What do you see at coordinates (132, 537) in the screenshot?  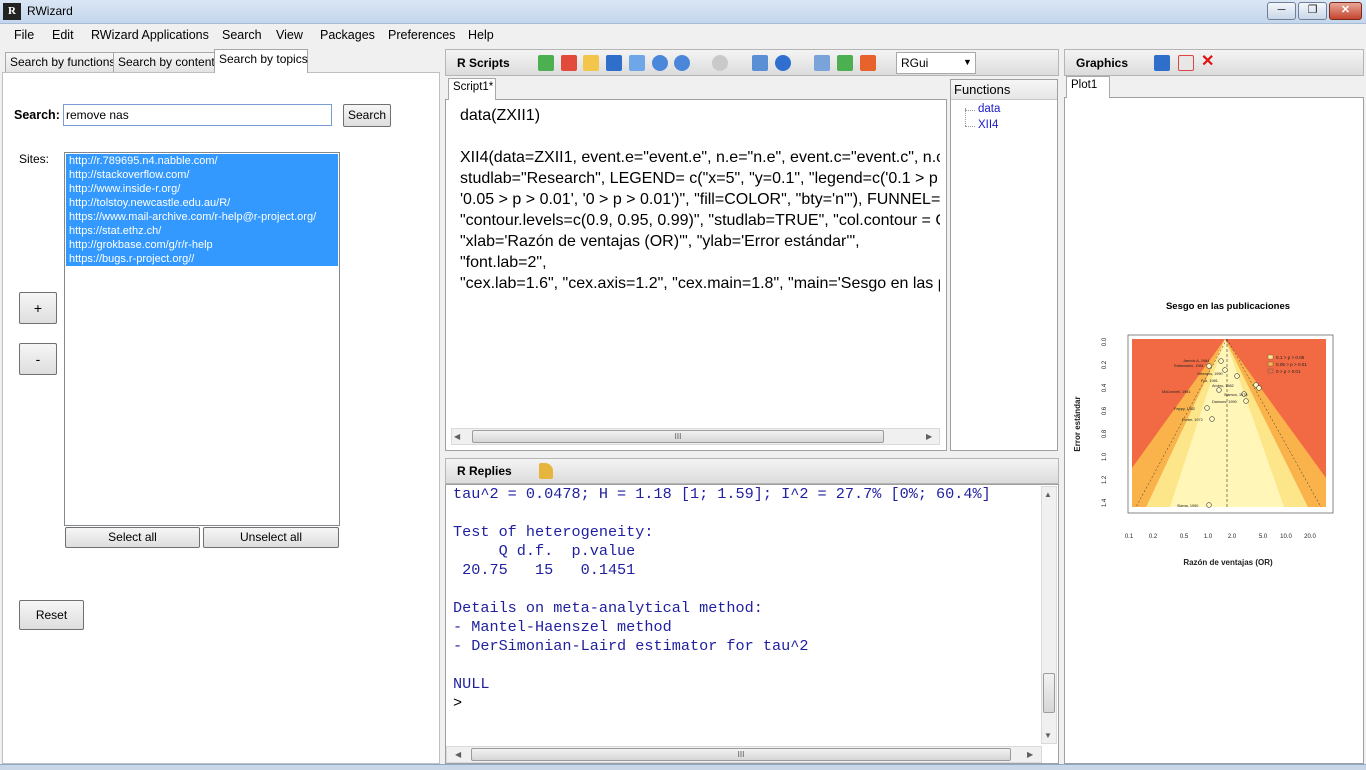 I see `select-all-button: Select all` at bounding box center [132, 537].